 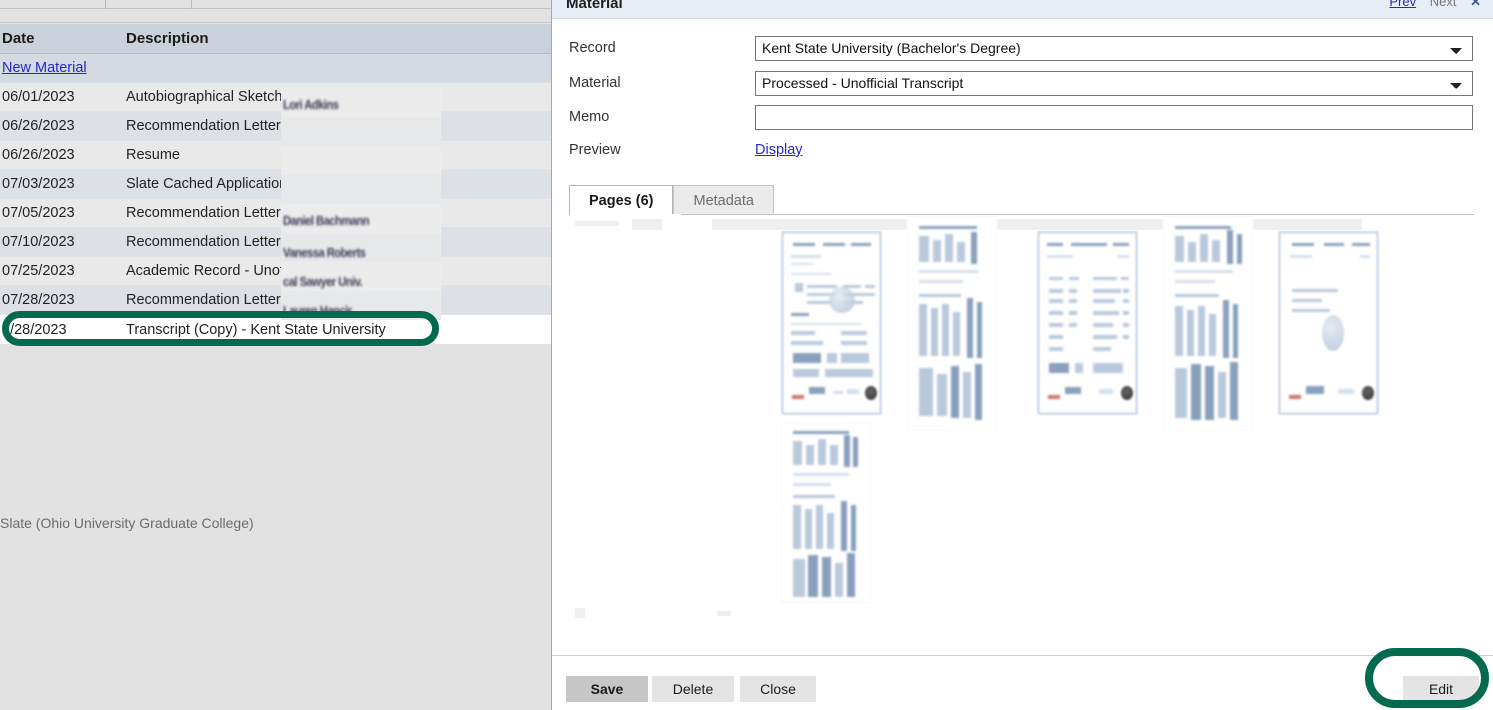 I want to click on table-row: 07/05/2023 Recommendation Letter, so click(x=275, y=213).